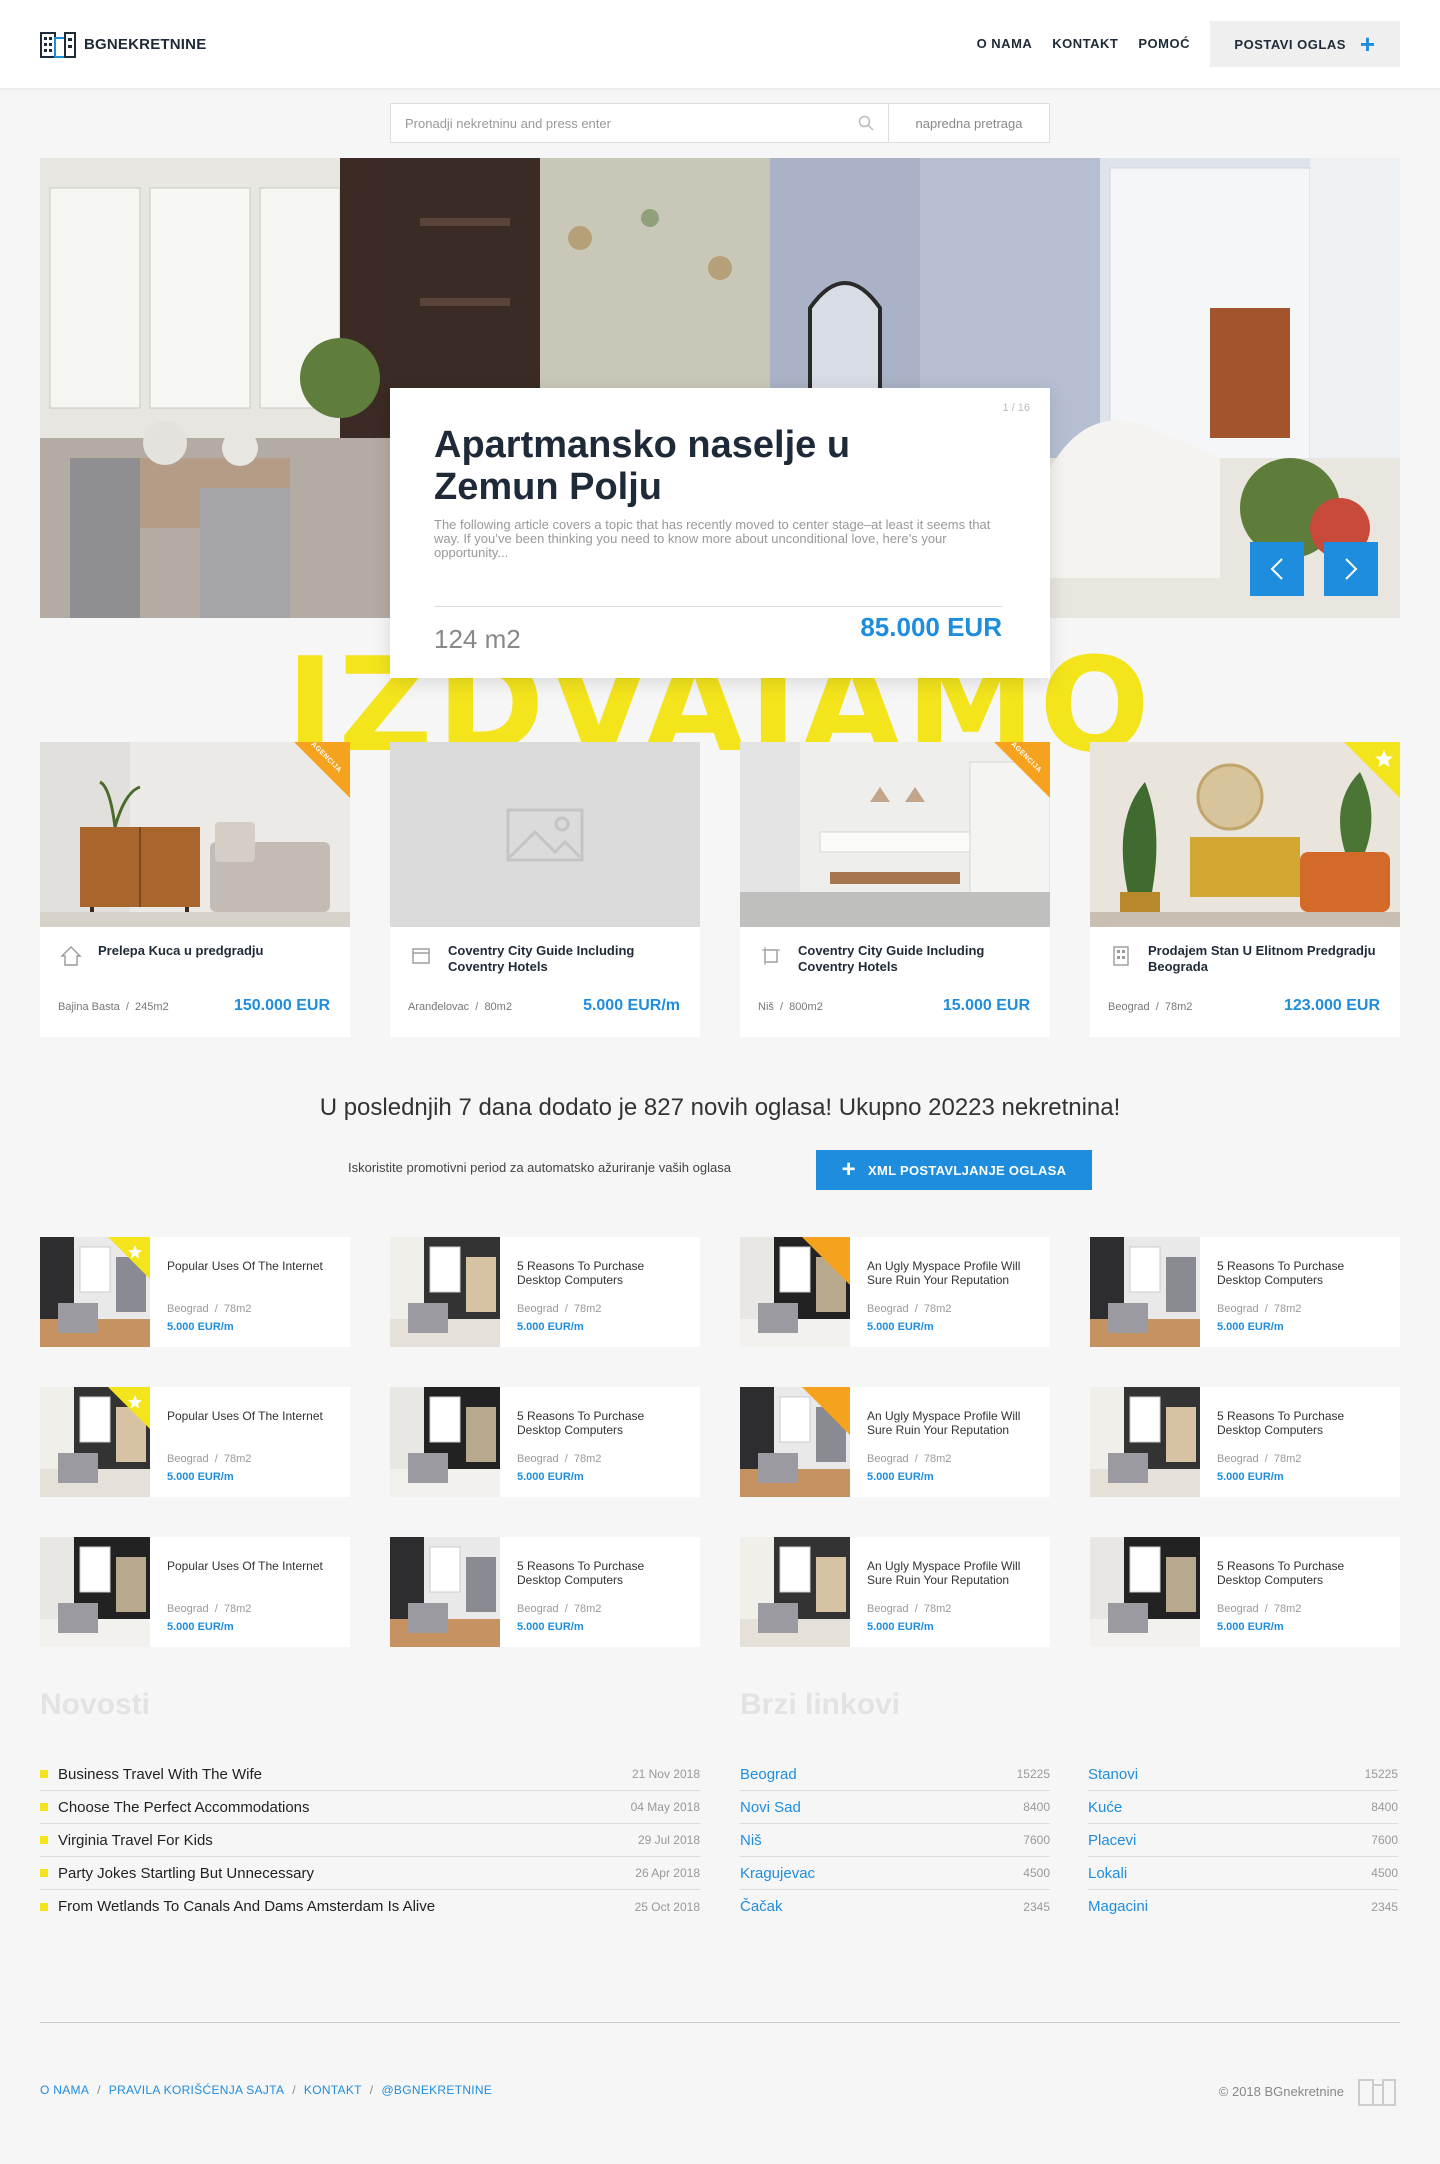  I want to click on site-logo: BGNEKRETNINE, so click(123, 44).